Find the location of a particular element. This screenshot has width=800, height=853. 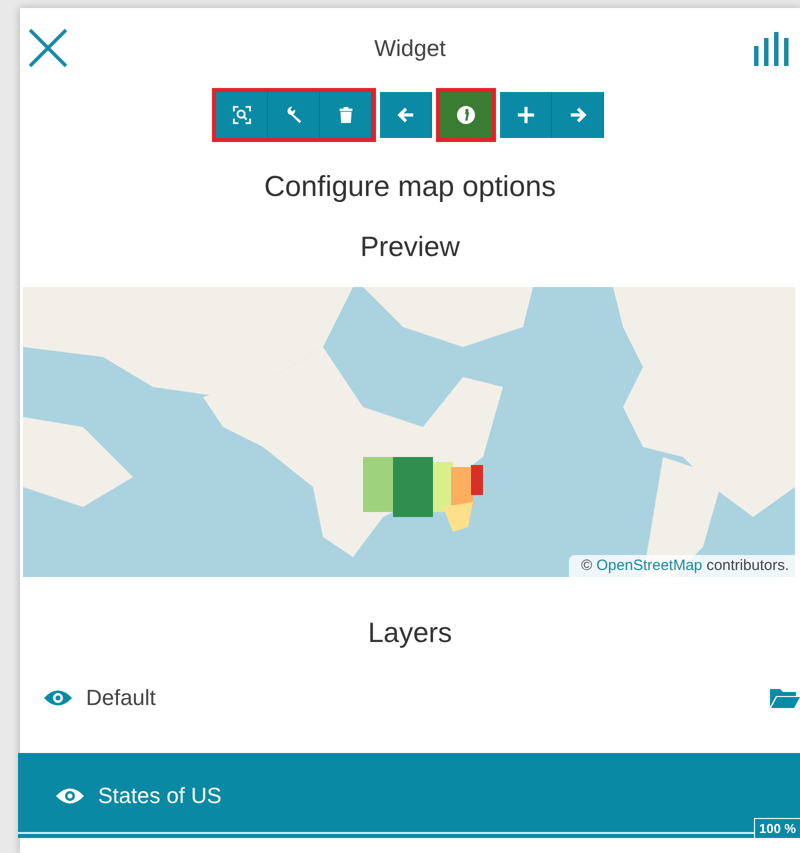

back-button is located at coordinates (406, 115).